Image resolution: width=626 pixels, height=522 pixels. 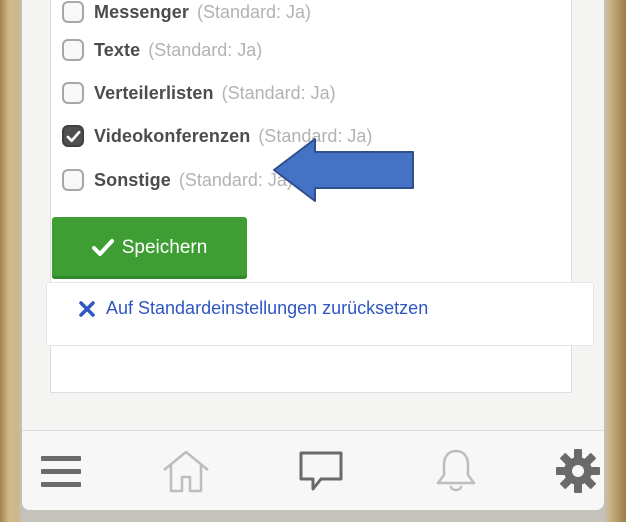 I want to click on messenger-checkbox, so click(x=73, y=12).